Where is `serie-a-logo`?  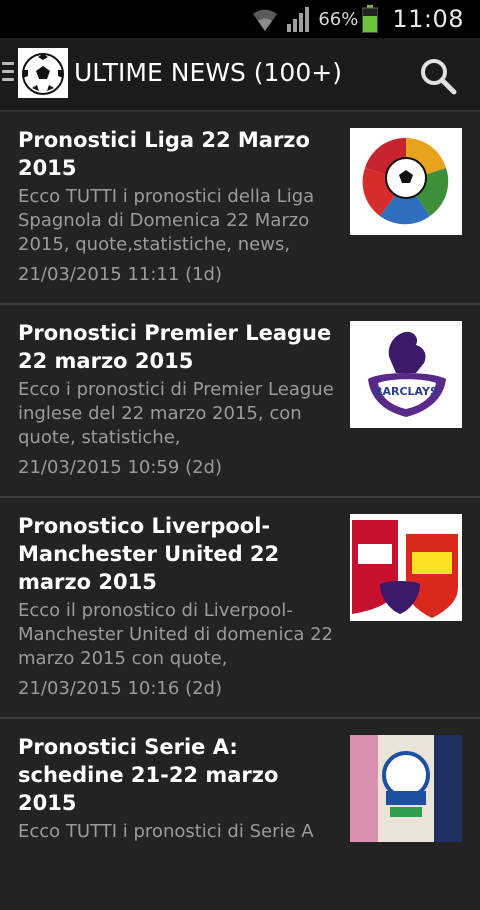
serie-a-logo is located at coordinates (406, 788).